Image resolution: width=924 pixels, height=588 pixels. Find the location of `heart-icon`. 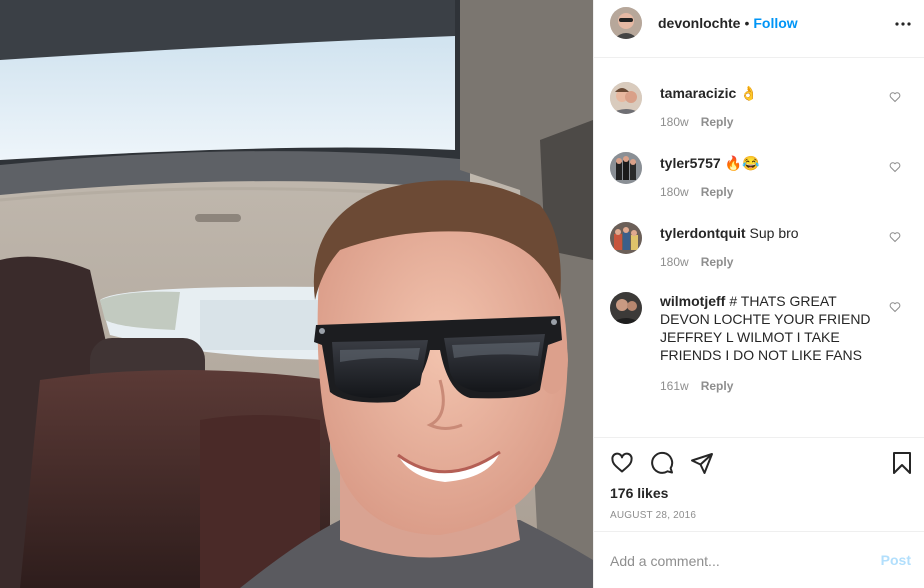

heart-icon is located at coordinates (622, 463).